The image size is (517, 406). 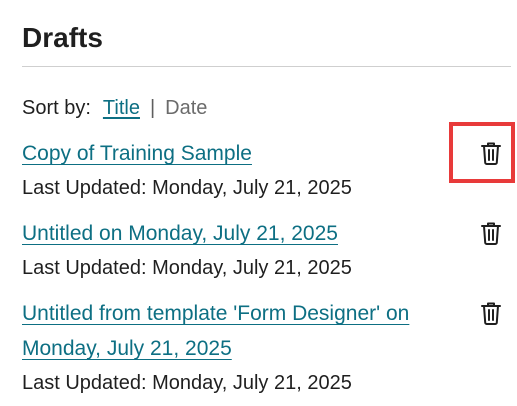 What do you see at coordinates (62, 37) in the screenshot?
I see `page-title: Drafts` at bounding box center [62, 37].